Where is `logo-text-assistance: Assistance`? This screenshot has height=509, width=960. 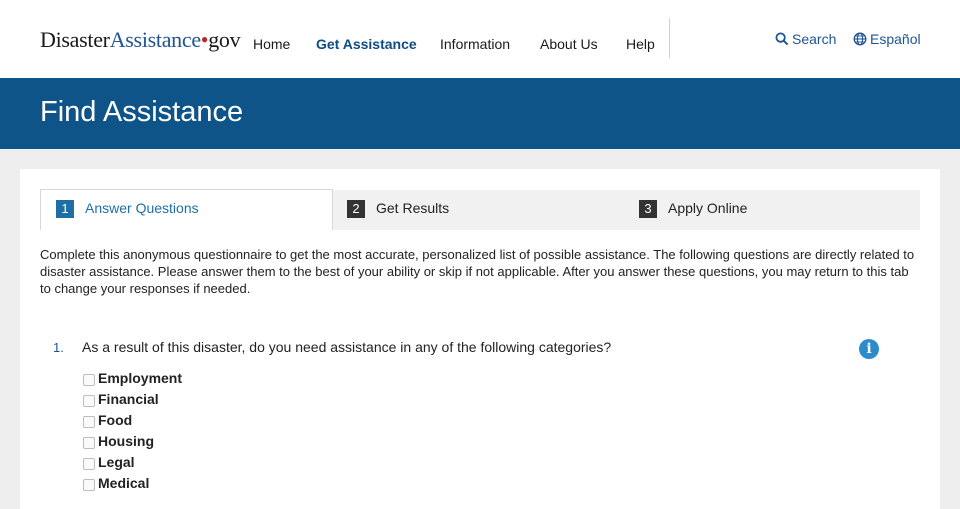
logo-text-assistance: Assistance is located at coordinates (155, 39).